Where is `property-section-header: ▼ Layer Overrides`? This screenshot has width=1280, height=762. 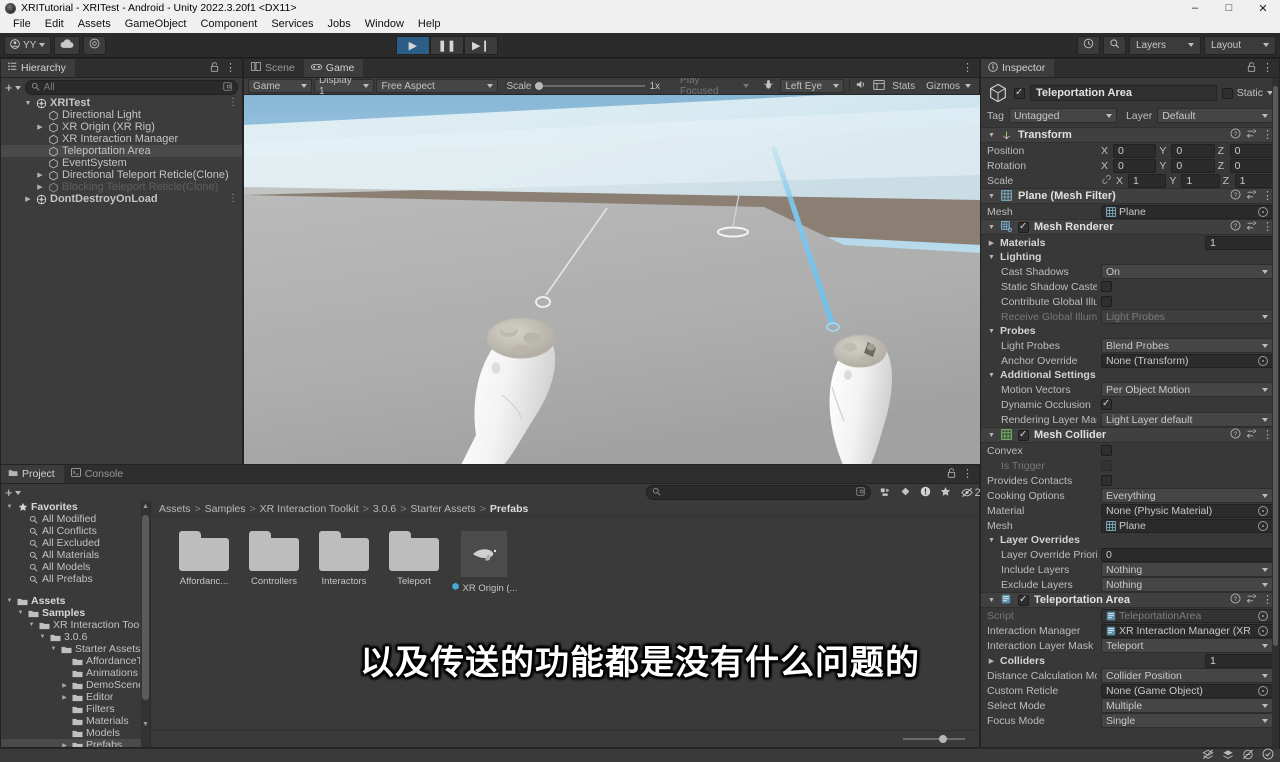
property-section-header: ▼ Layer Overrides is located at coordinates (1130, 540).